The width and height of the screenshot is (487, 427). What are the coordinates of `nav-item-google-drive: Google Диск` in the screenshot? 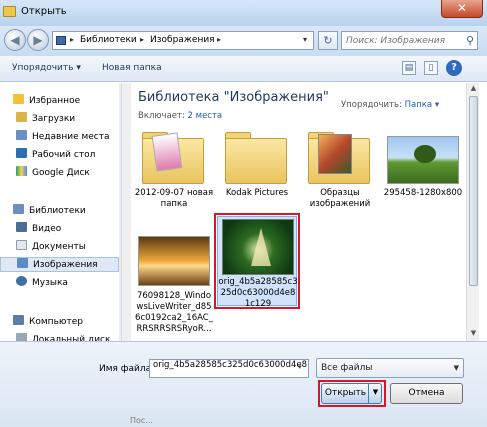 It's located at (53, 173).